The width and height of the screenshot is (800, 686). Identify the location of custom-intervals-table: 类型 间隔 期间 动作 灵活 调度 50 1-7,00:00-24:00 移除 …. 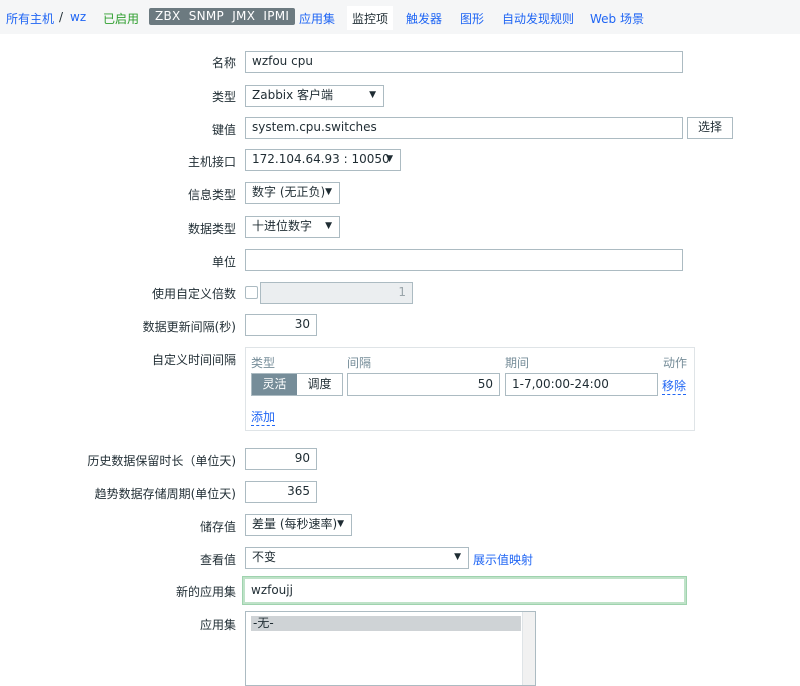
(470, 389).